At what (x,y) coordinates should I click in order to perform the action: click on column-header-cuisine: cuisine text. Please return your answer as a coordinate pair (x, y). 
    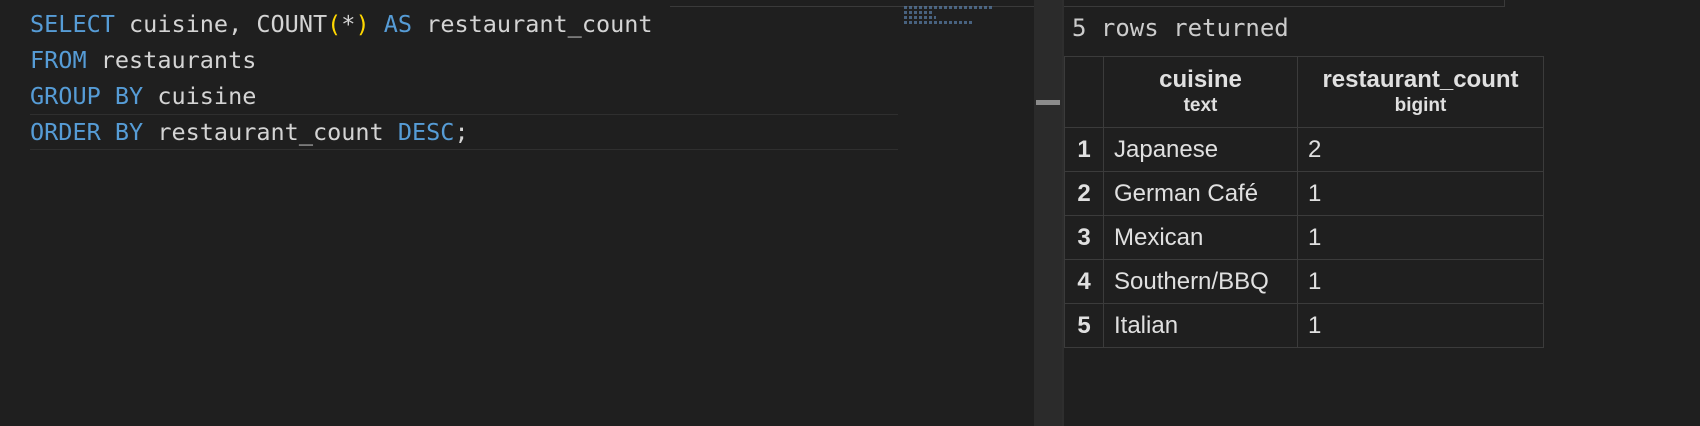
    Looking at the image, I should click on (1200, 92).